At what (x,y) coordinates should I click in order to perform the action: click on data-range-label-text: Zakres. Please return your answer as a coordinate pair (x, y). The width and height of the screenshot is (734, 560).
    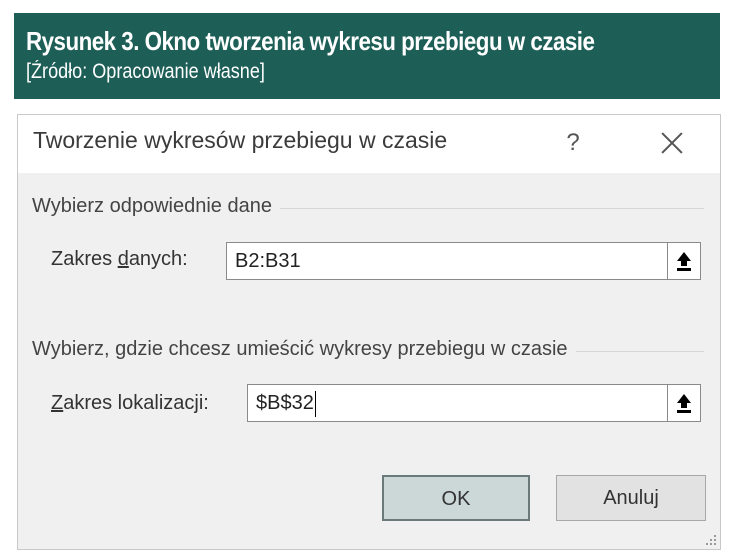
    Looking at the image, I should click on (84, 259).